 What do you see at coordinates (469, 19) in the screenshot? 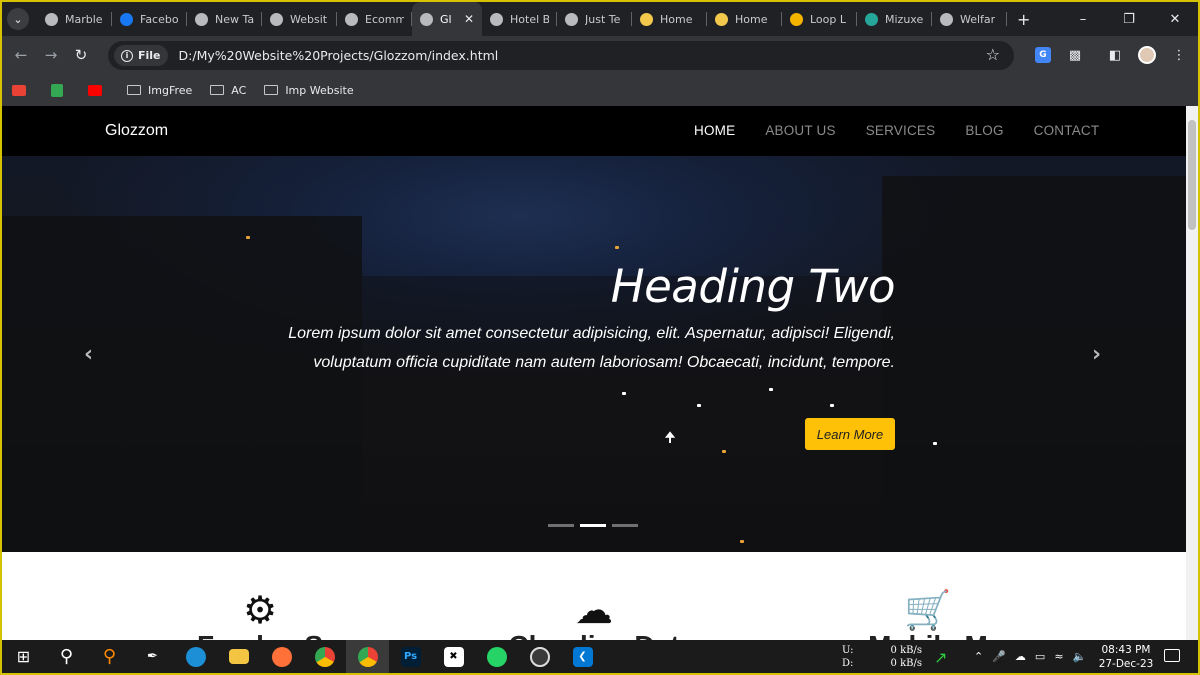
I see `tab-close-icon: ✕` at bounding box center [469, 19].